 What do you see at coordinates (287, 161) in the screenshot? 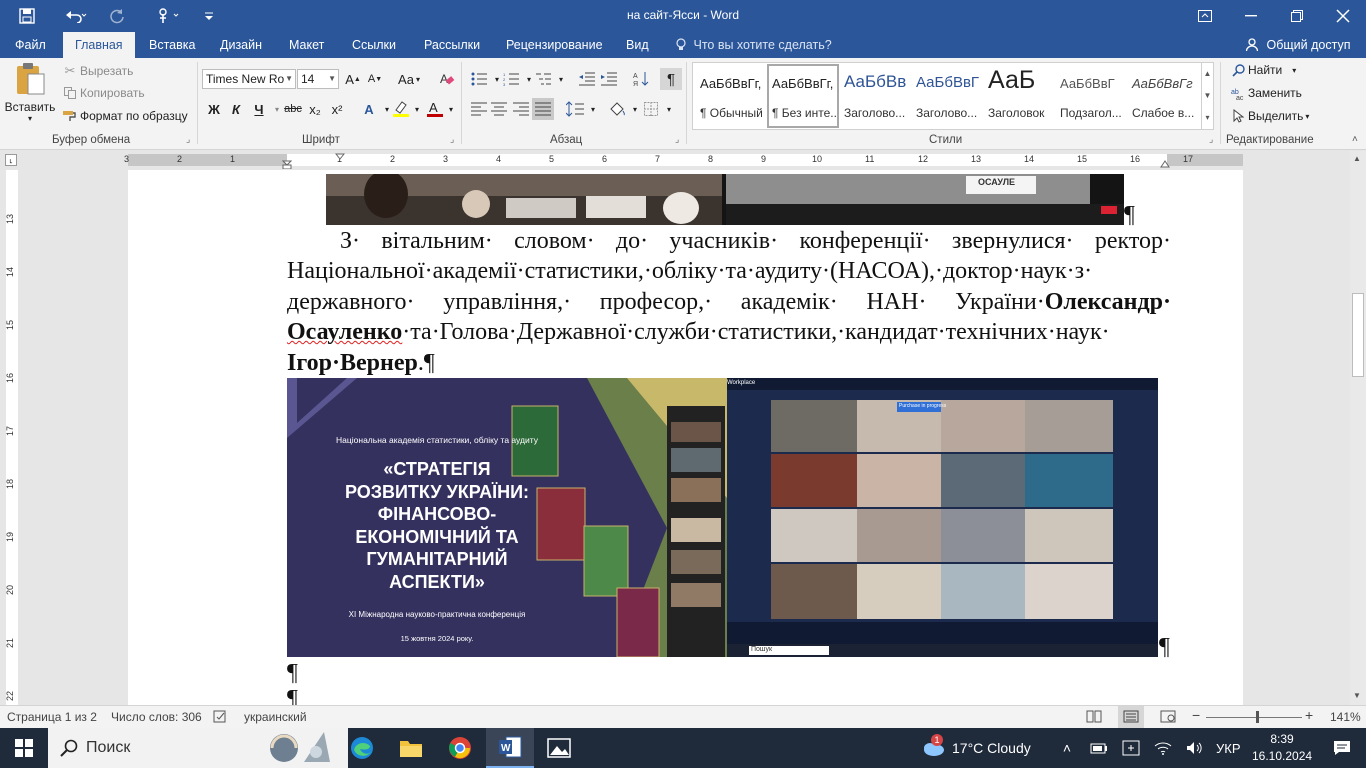
I see `indent-marker` at bounding box center [287, 161].